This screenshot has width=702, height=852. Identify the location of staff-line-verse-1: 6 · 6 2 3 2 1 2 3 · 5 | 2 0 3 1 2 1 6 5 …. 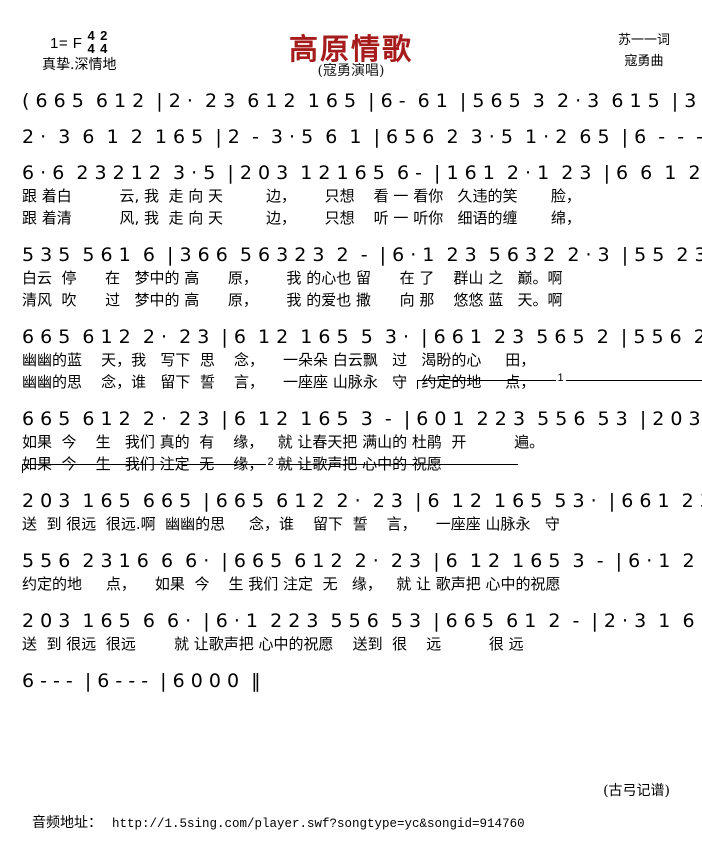
(361, 190).